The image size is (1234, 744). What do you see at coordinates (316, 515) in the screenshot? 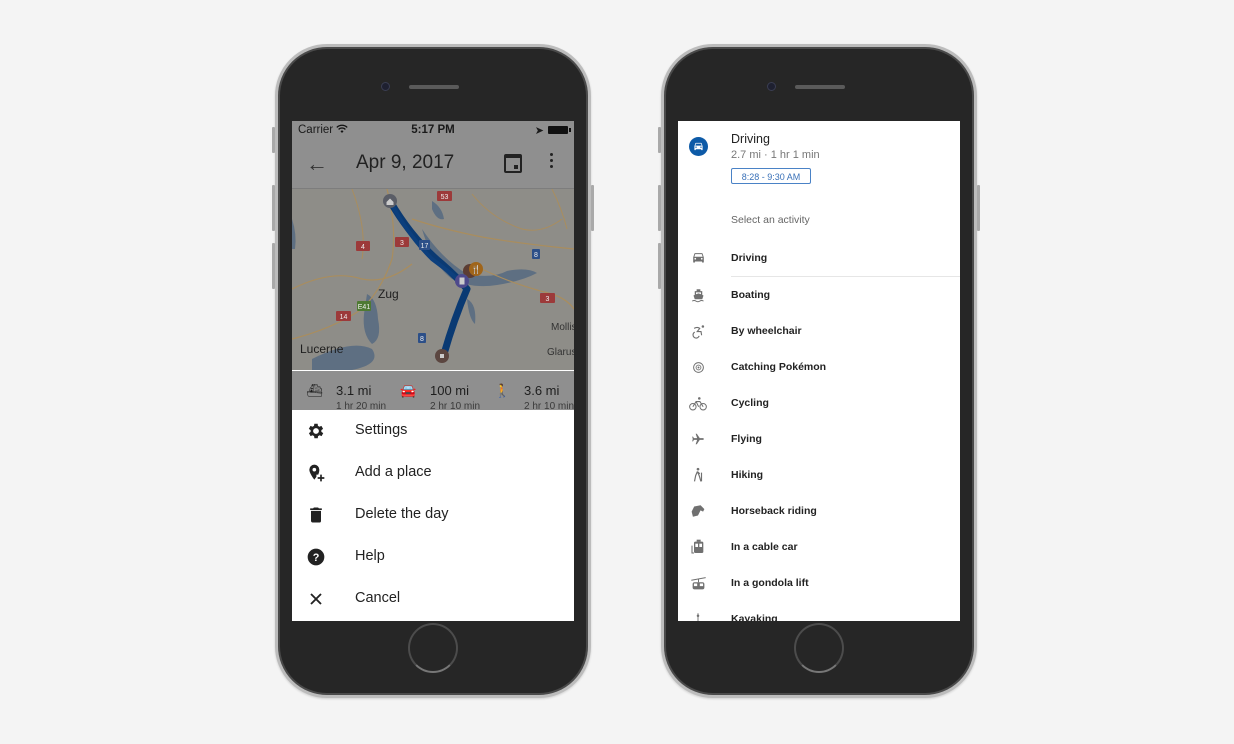
I see `trash-icon` at bounding box center [316, 515].